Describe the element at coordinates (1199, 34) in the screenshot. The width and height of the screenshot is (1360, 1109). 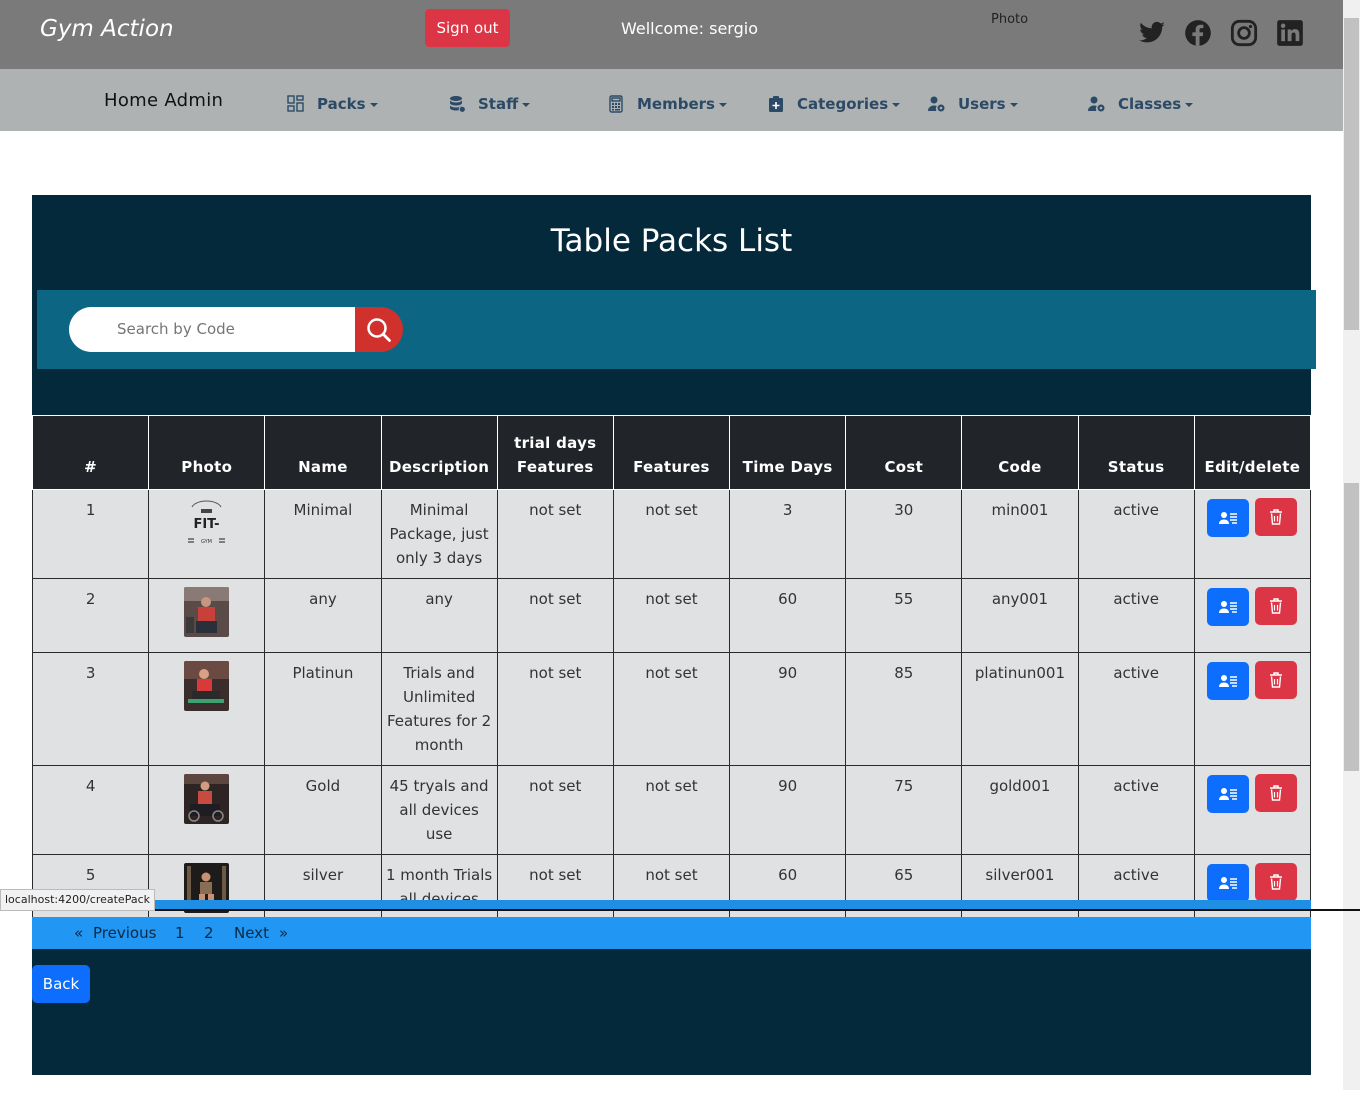
I see `facebook-icon` at that location.